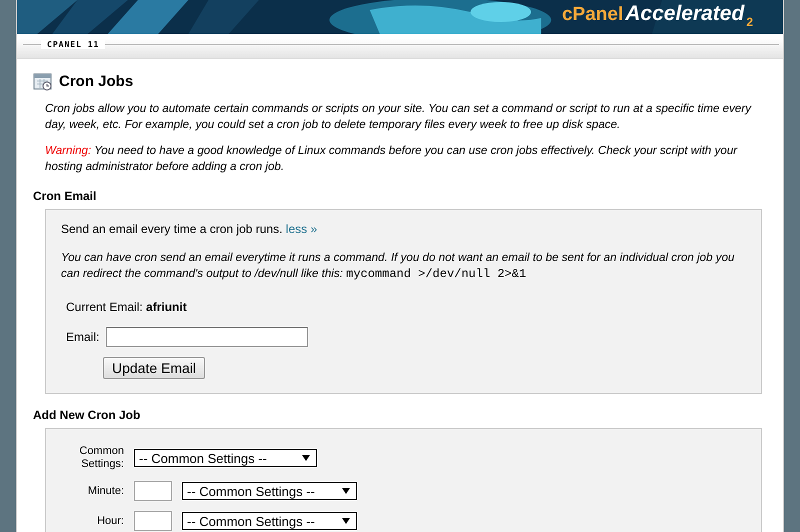  What do you see at coordinates (83, 337) in the screenshot?
I see `email-label: Email:` at bounding box center [83, 337].